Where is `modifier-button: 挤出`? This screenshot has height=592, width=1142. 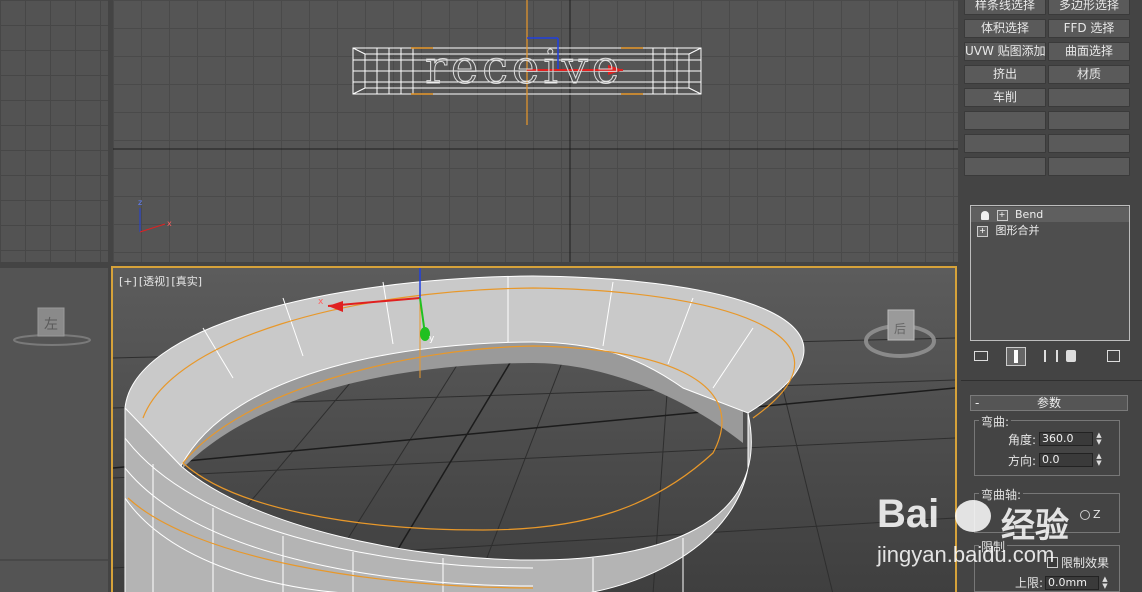 modifier-button: 挤出 is located at coordinates (1005, 74).